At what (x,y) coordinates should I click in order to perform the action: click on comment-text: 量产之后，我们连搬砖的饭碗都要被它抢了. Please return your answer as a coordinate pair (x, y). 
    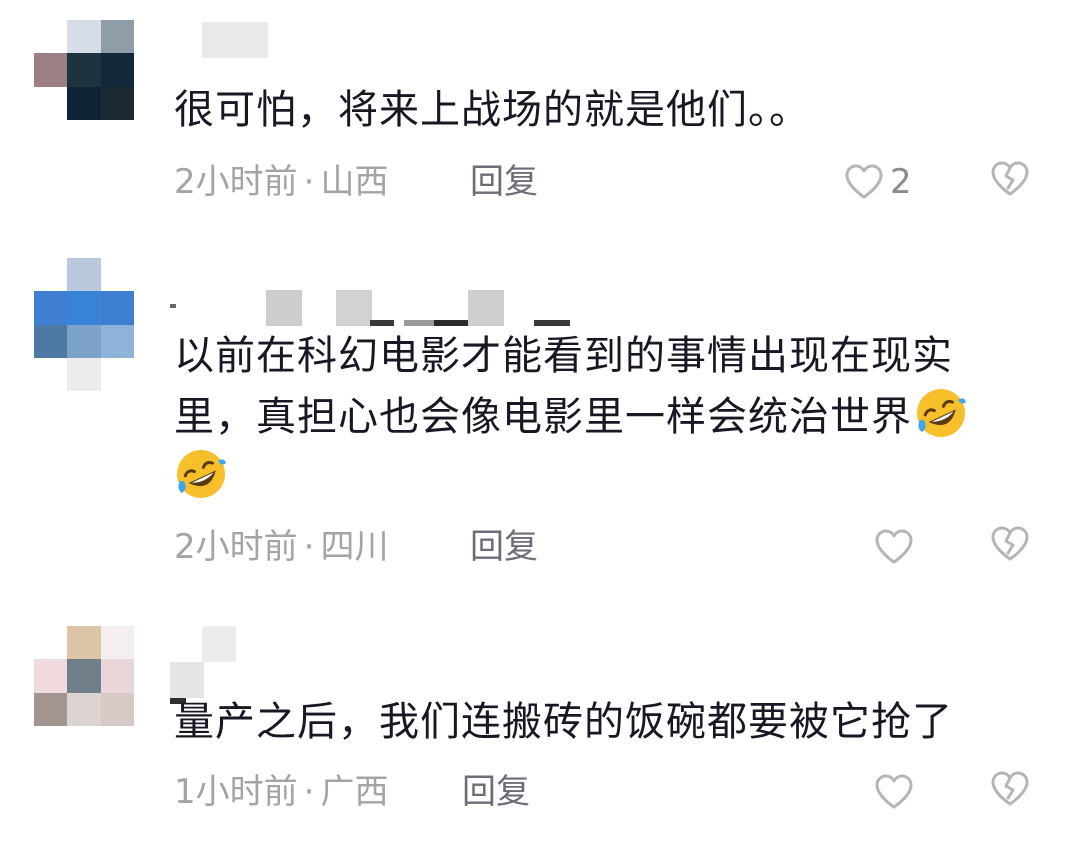
    Looking at the image, I should click on (563, 722).